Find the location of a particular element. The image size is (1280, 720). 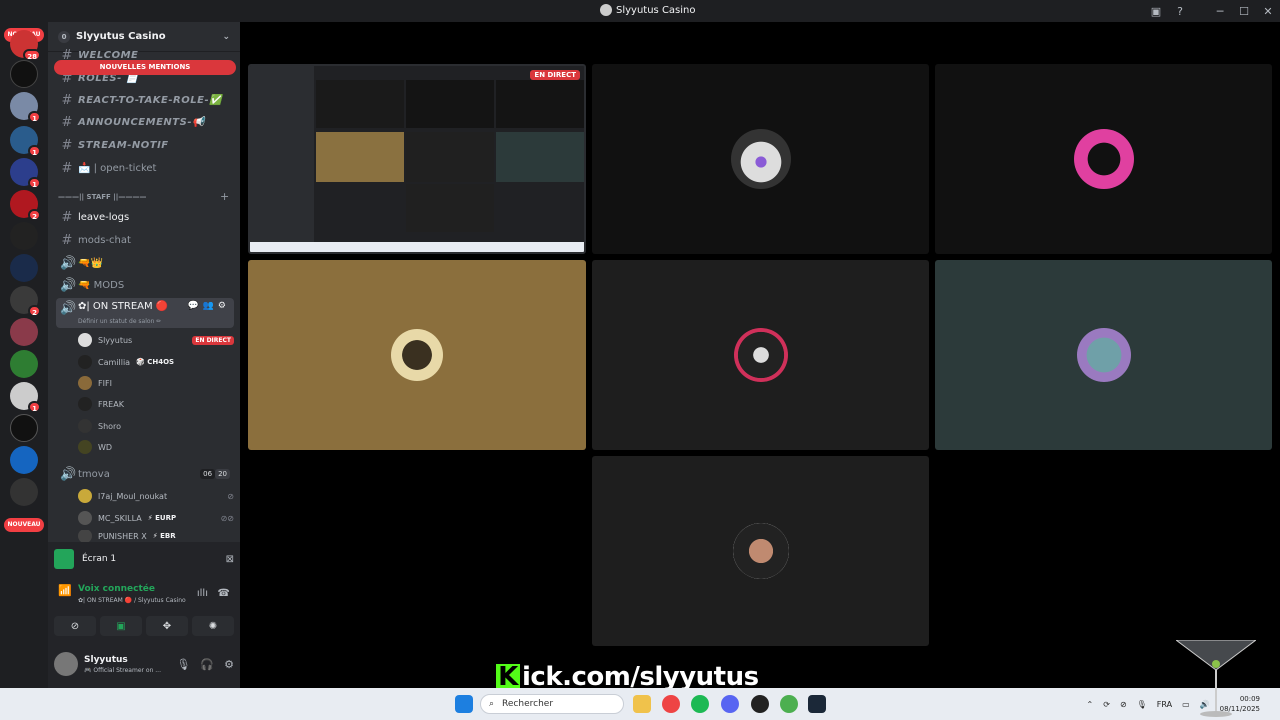

boost-badge: 0 is located at coordinates (64, 36).